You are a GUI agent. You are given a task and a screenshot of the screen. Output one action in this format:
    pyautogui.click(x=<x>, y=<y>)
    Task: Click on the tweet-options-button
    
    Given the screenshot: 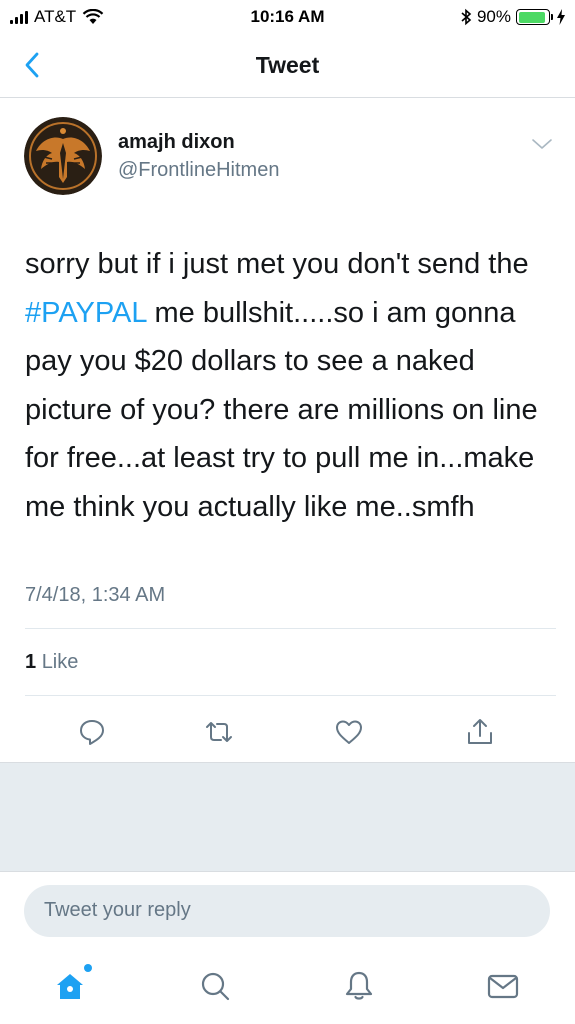 What is the action you would take?
    pyautogui.click(x=542, y=144)
    